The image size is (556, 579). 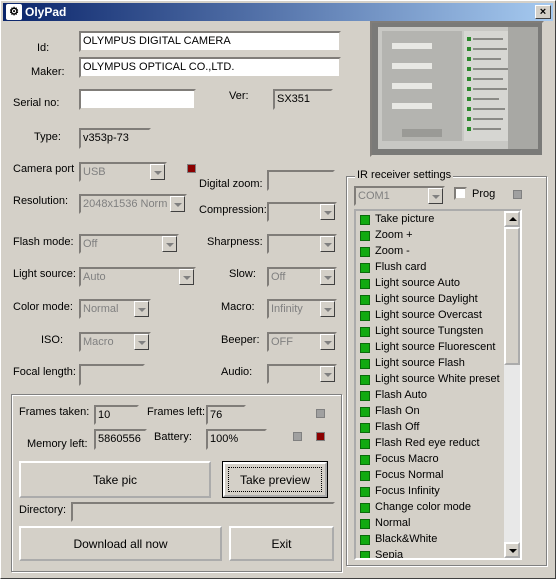 I want to click on list-item: Light source Auto, so click(x=432, y=284).